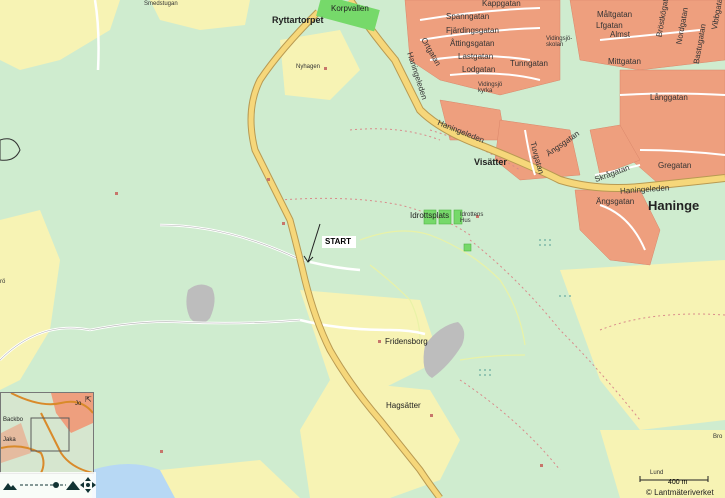 The height and width of the screenshot is (498, 725). I want to click on label-vidingsjo-kyrka: Vidingsjö kyrka, so click(490, 88).